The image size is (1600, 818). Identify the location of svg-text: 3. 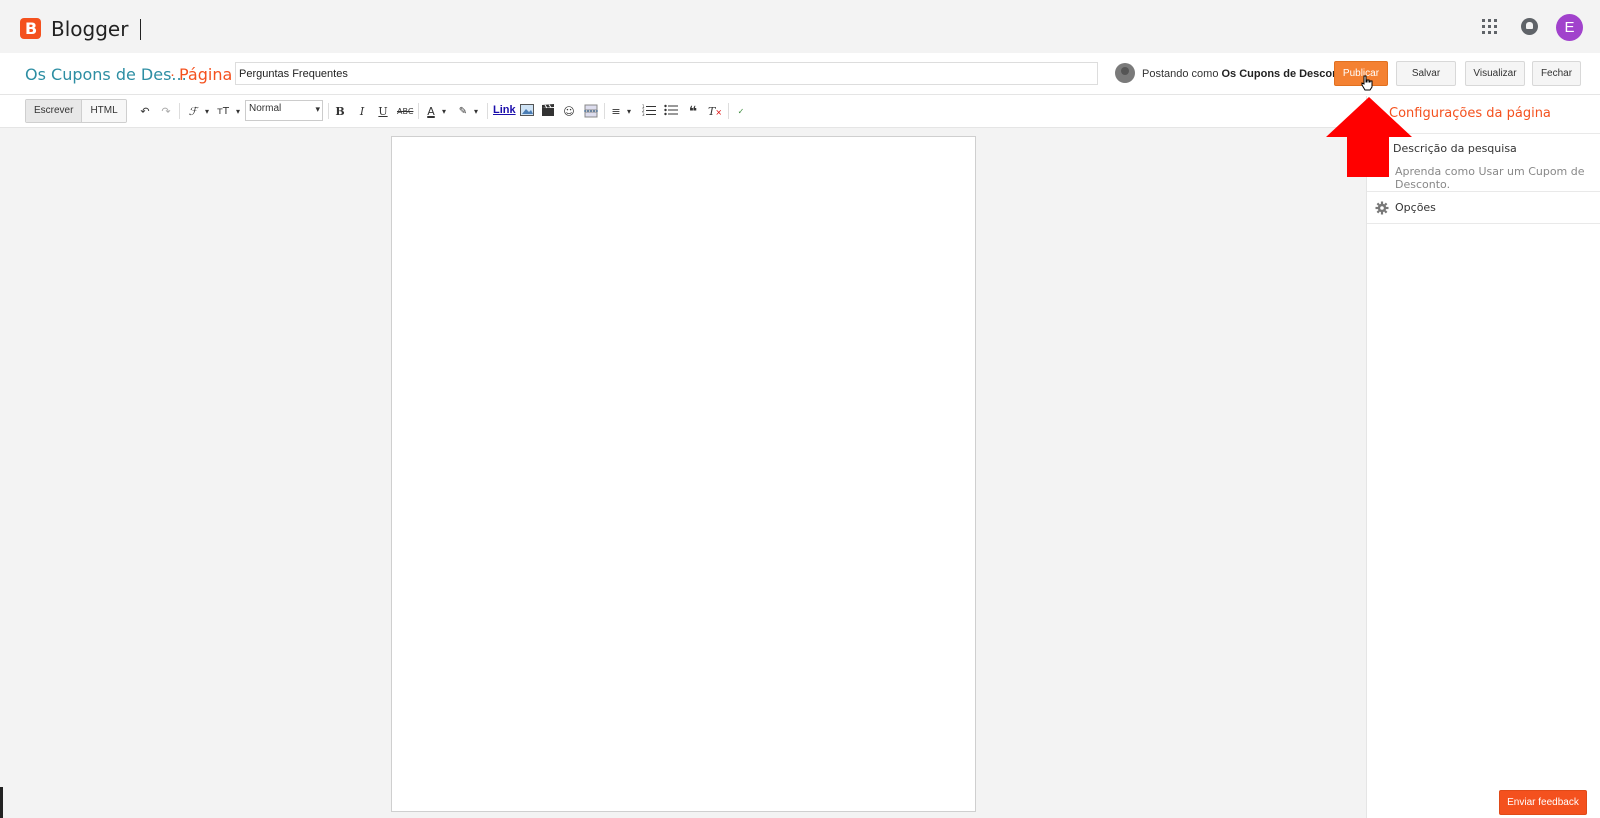
(643, 114).